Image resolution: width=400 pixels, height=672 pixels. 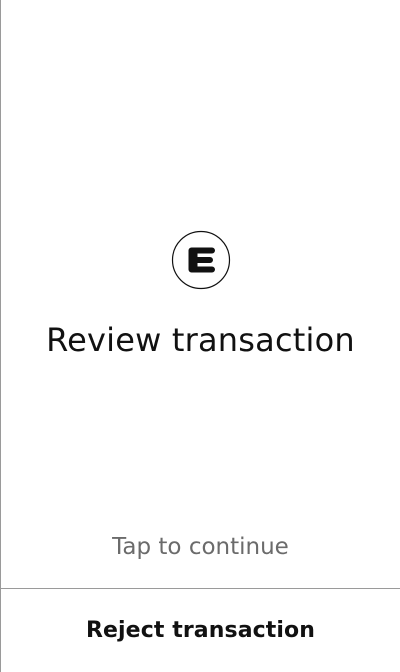 I want to click on tap-to-continue-hint: Tap to continue, so click(x=200, y=547).